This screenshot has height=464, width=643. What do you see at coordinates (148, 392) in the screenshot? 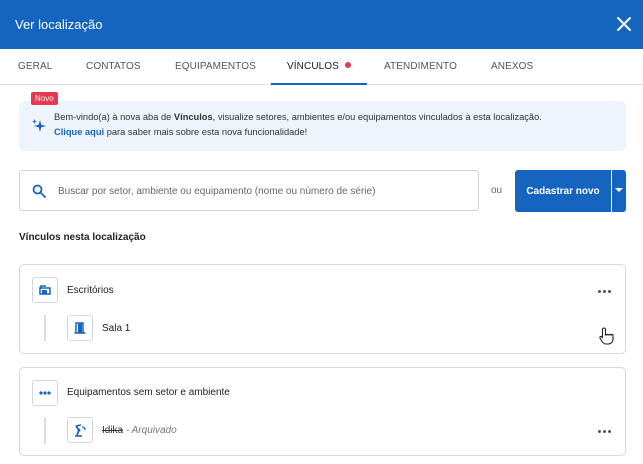
I see `group-name: Equipamentos sem setor e ambiente` at bounding box center [148, 392].